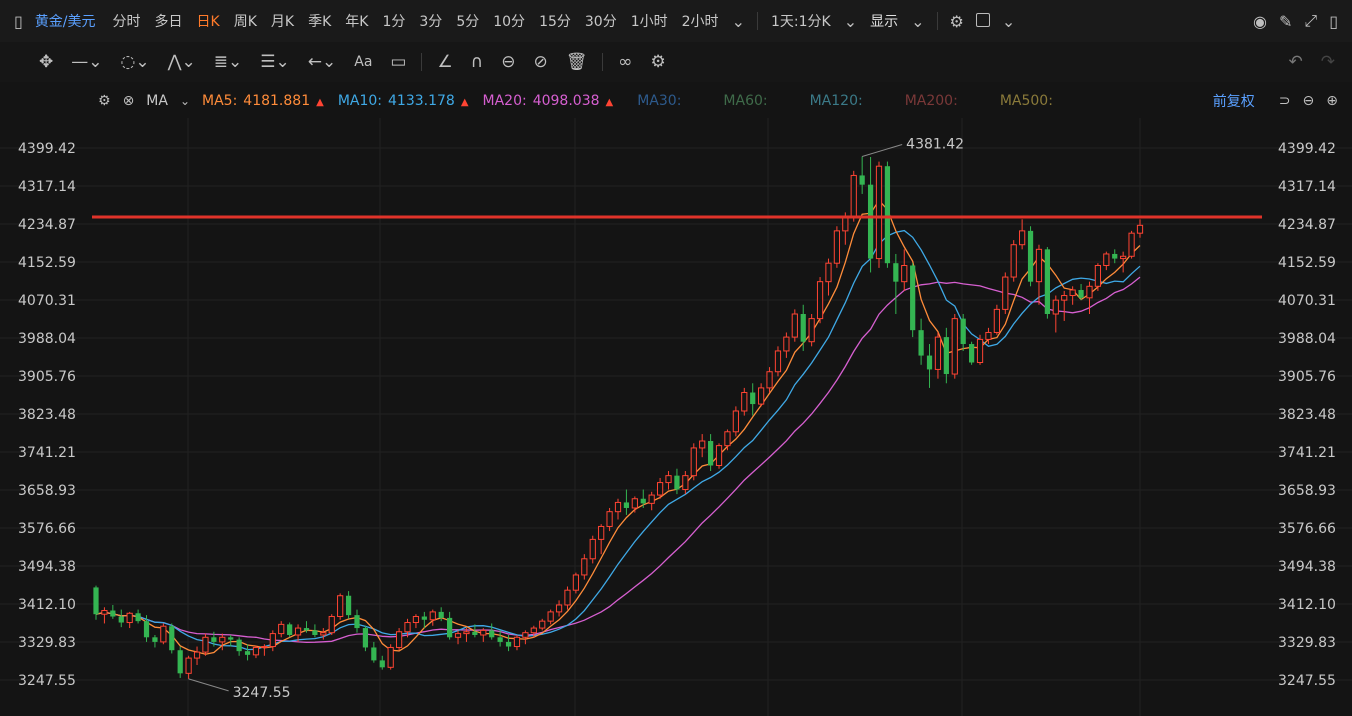  I want to click on tab-timeframe-7: 1分, so click(393, 21).